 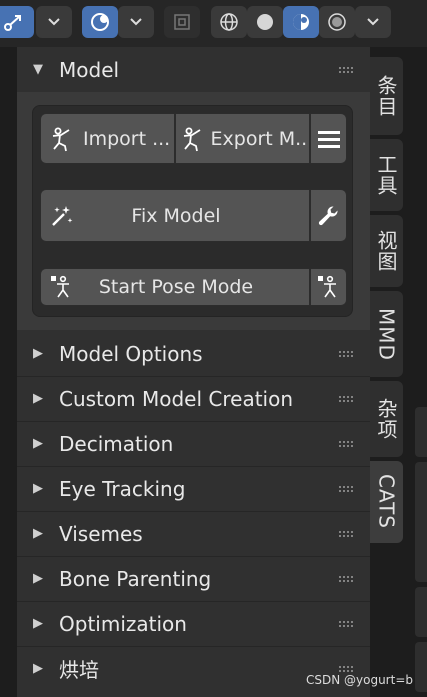 I want to click on section-label: Model Options, so click(x=131, y=353).